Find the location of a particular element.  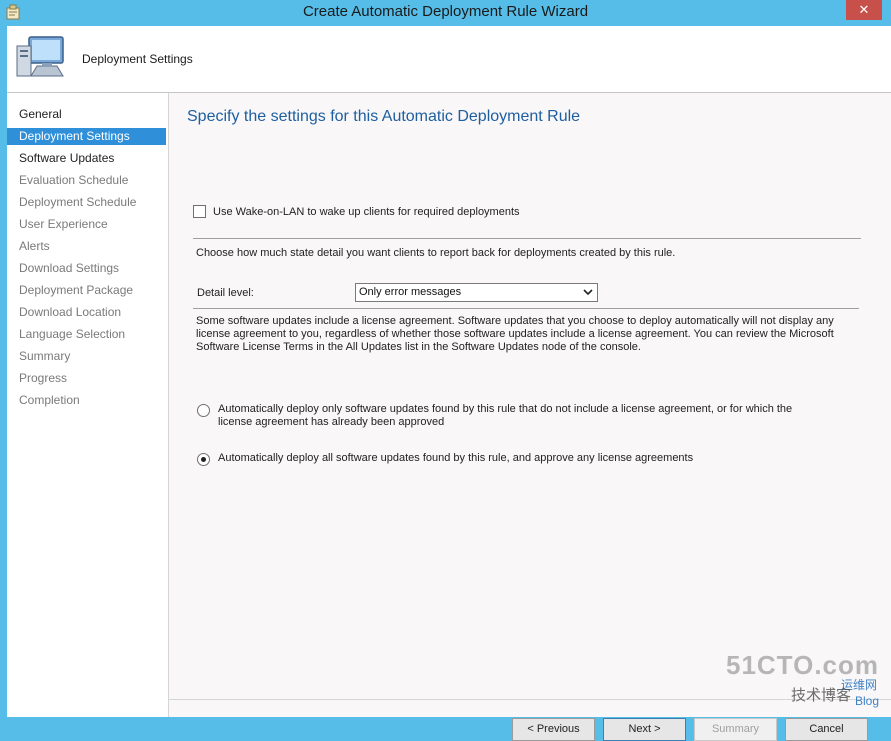

chevron-down-icon is located at coordinates (588, 292).